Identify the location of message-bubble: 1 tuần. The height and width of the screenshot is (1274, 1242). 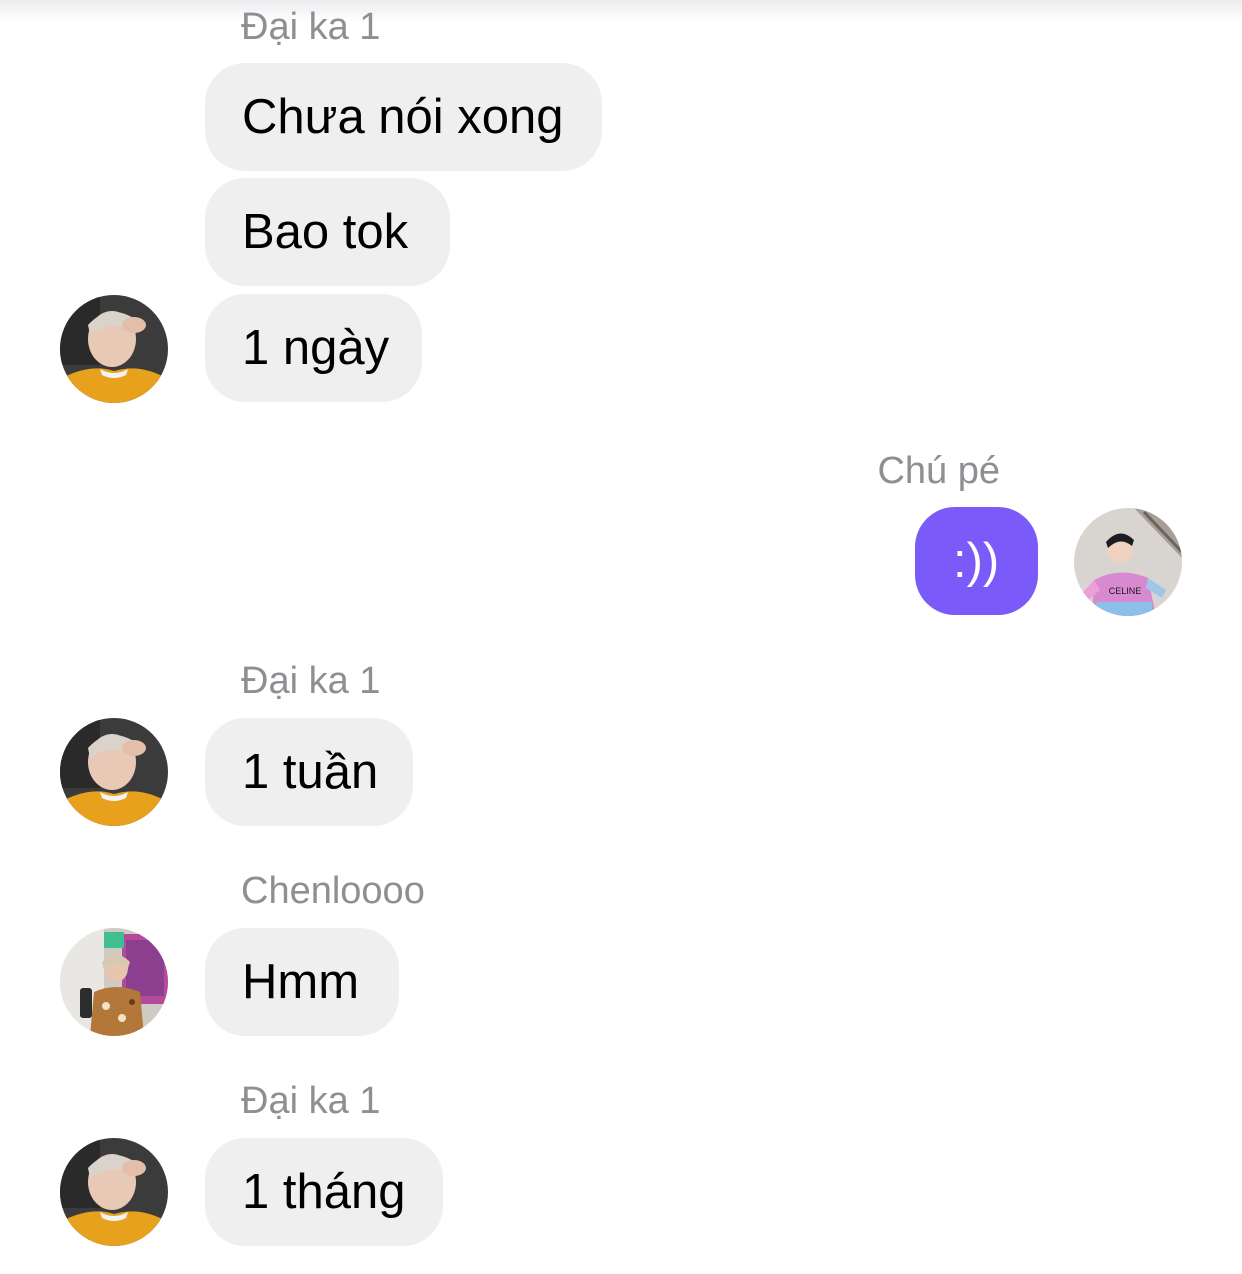
(309, 772).